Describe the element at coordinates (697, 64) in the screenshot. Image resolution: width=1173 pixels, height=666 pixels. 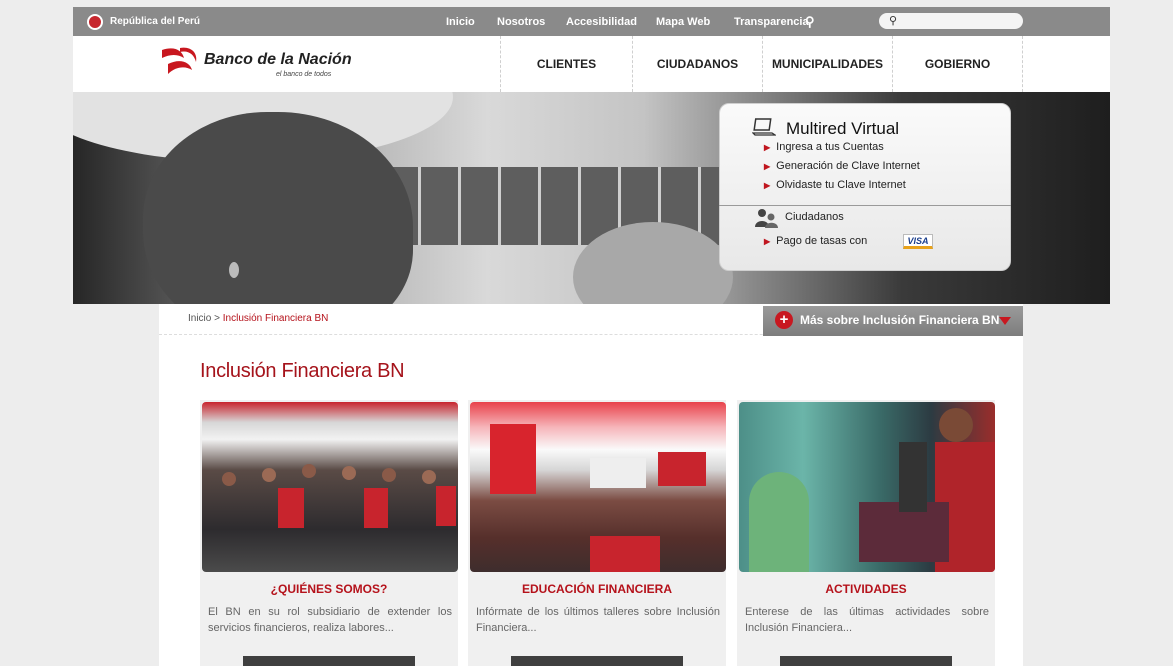
I see `nav-ciudadanos: CIUDADANOS` at that location.